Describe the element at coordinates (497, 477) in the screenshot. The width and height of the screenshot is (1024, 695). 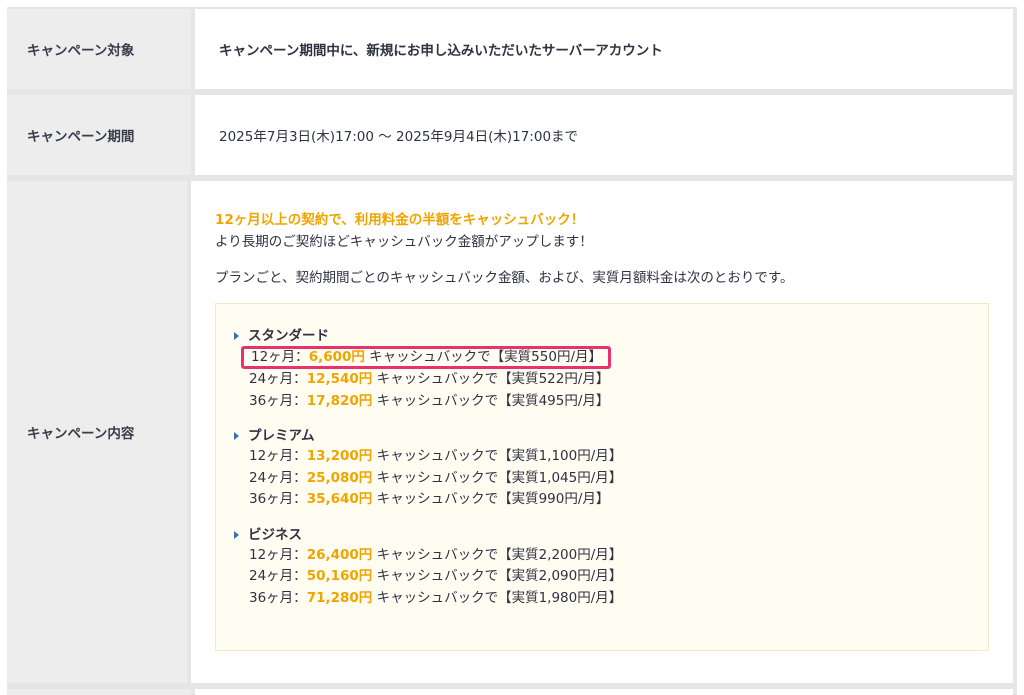
I see `price-text: キャッシュバックで【実質1,045円/月】` at that location.